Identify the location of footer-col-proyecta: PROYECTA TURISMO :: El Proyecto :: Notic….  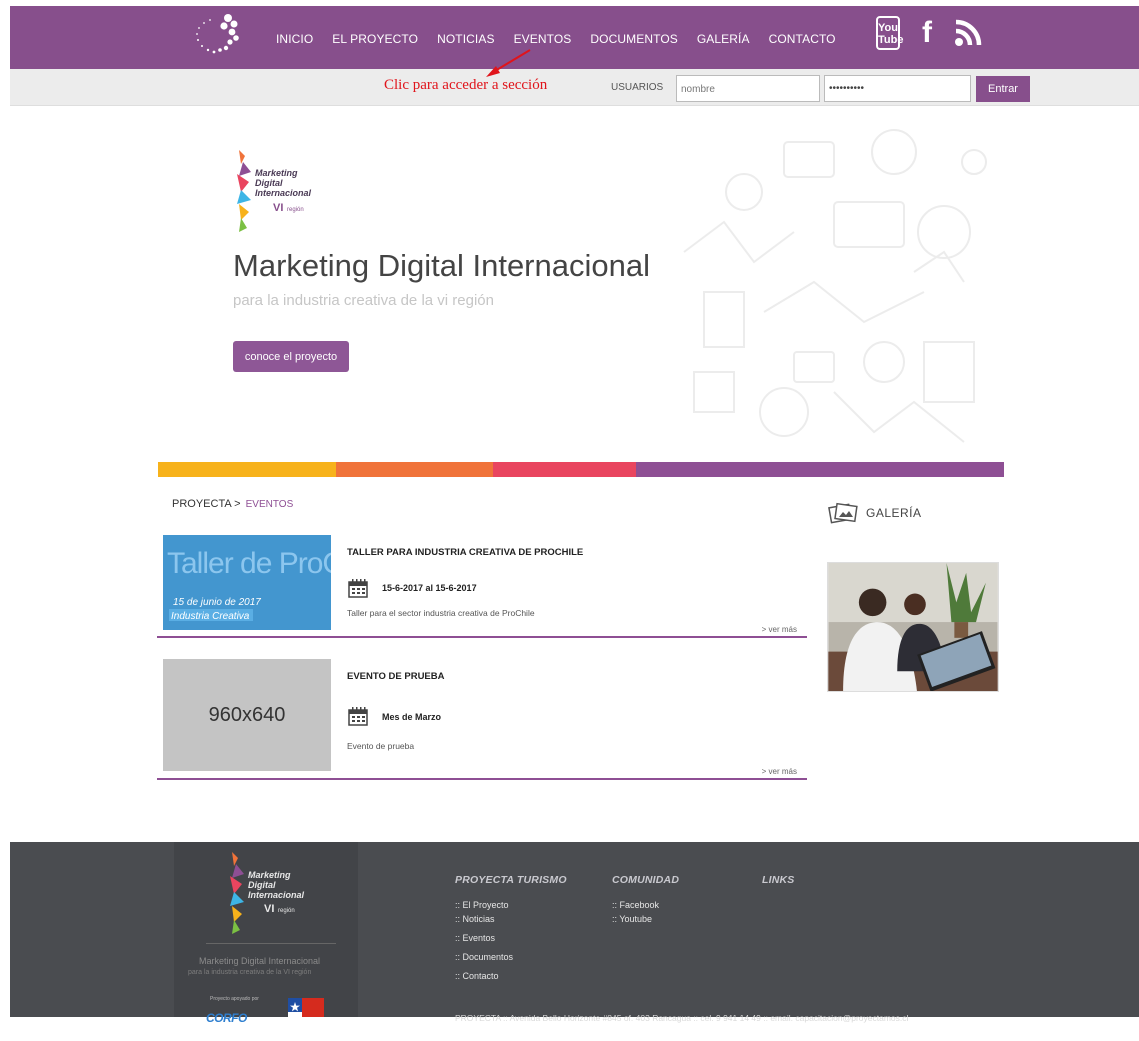
(511, 928).